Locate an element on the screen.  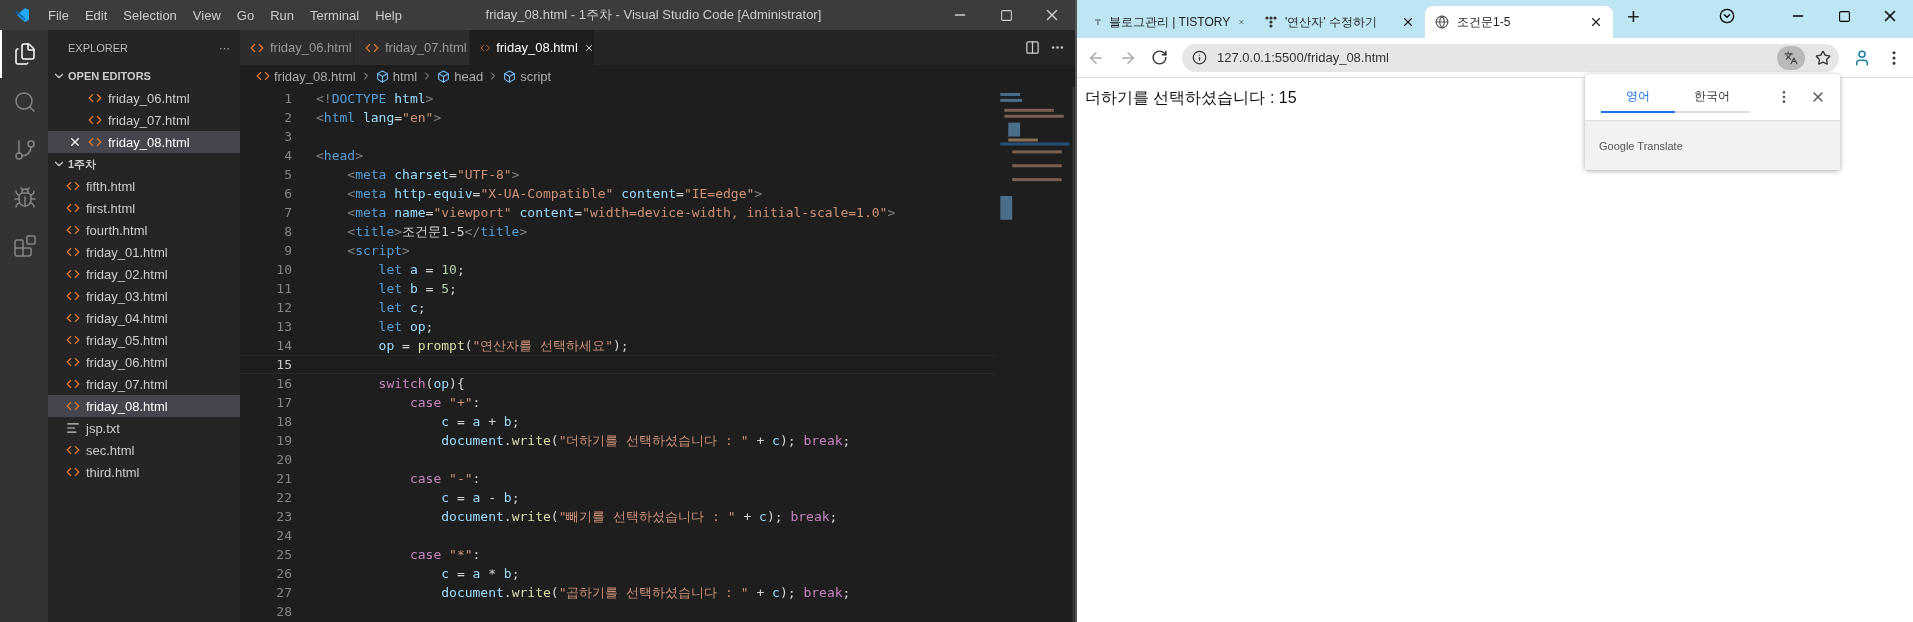
editor-tab: friday_06.html is located at coordinates (297, 47).